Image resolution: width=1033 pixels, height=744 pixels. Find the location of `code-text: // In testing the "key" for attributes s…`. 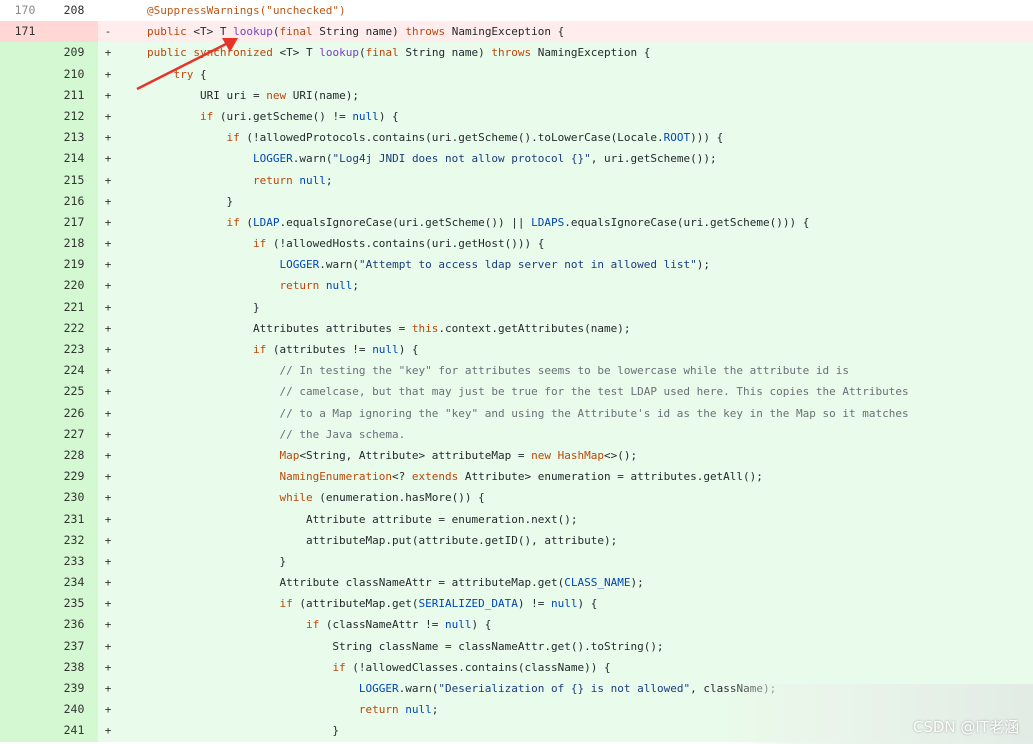

code-text: // In testing the "key" for attributes s… is located at coordinates (564, 371).